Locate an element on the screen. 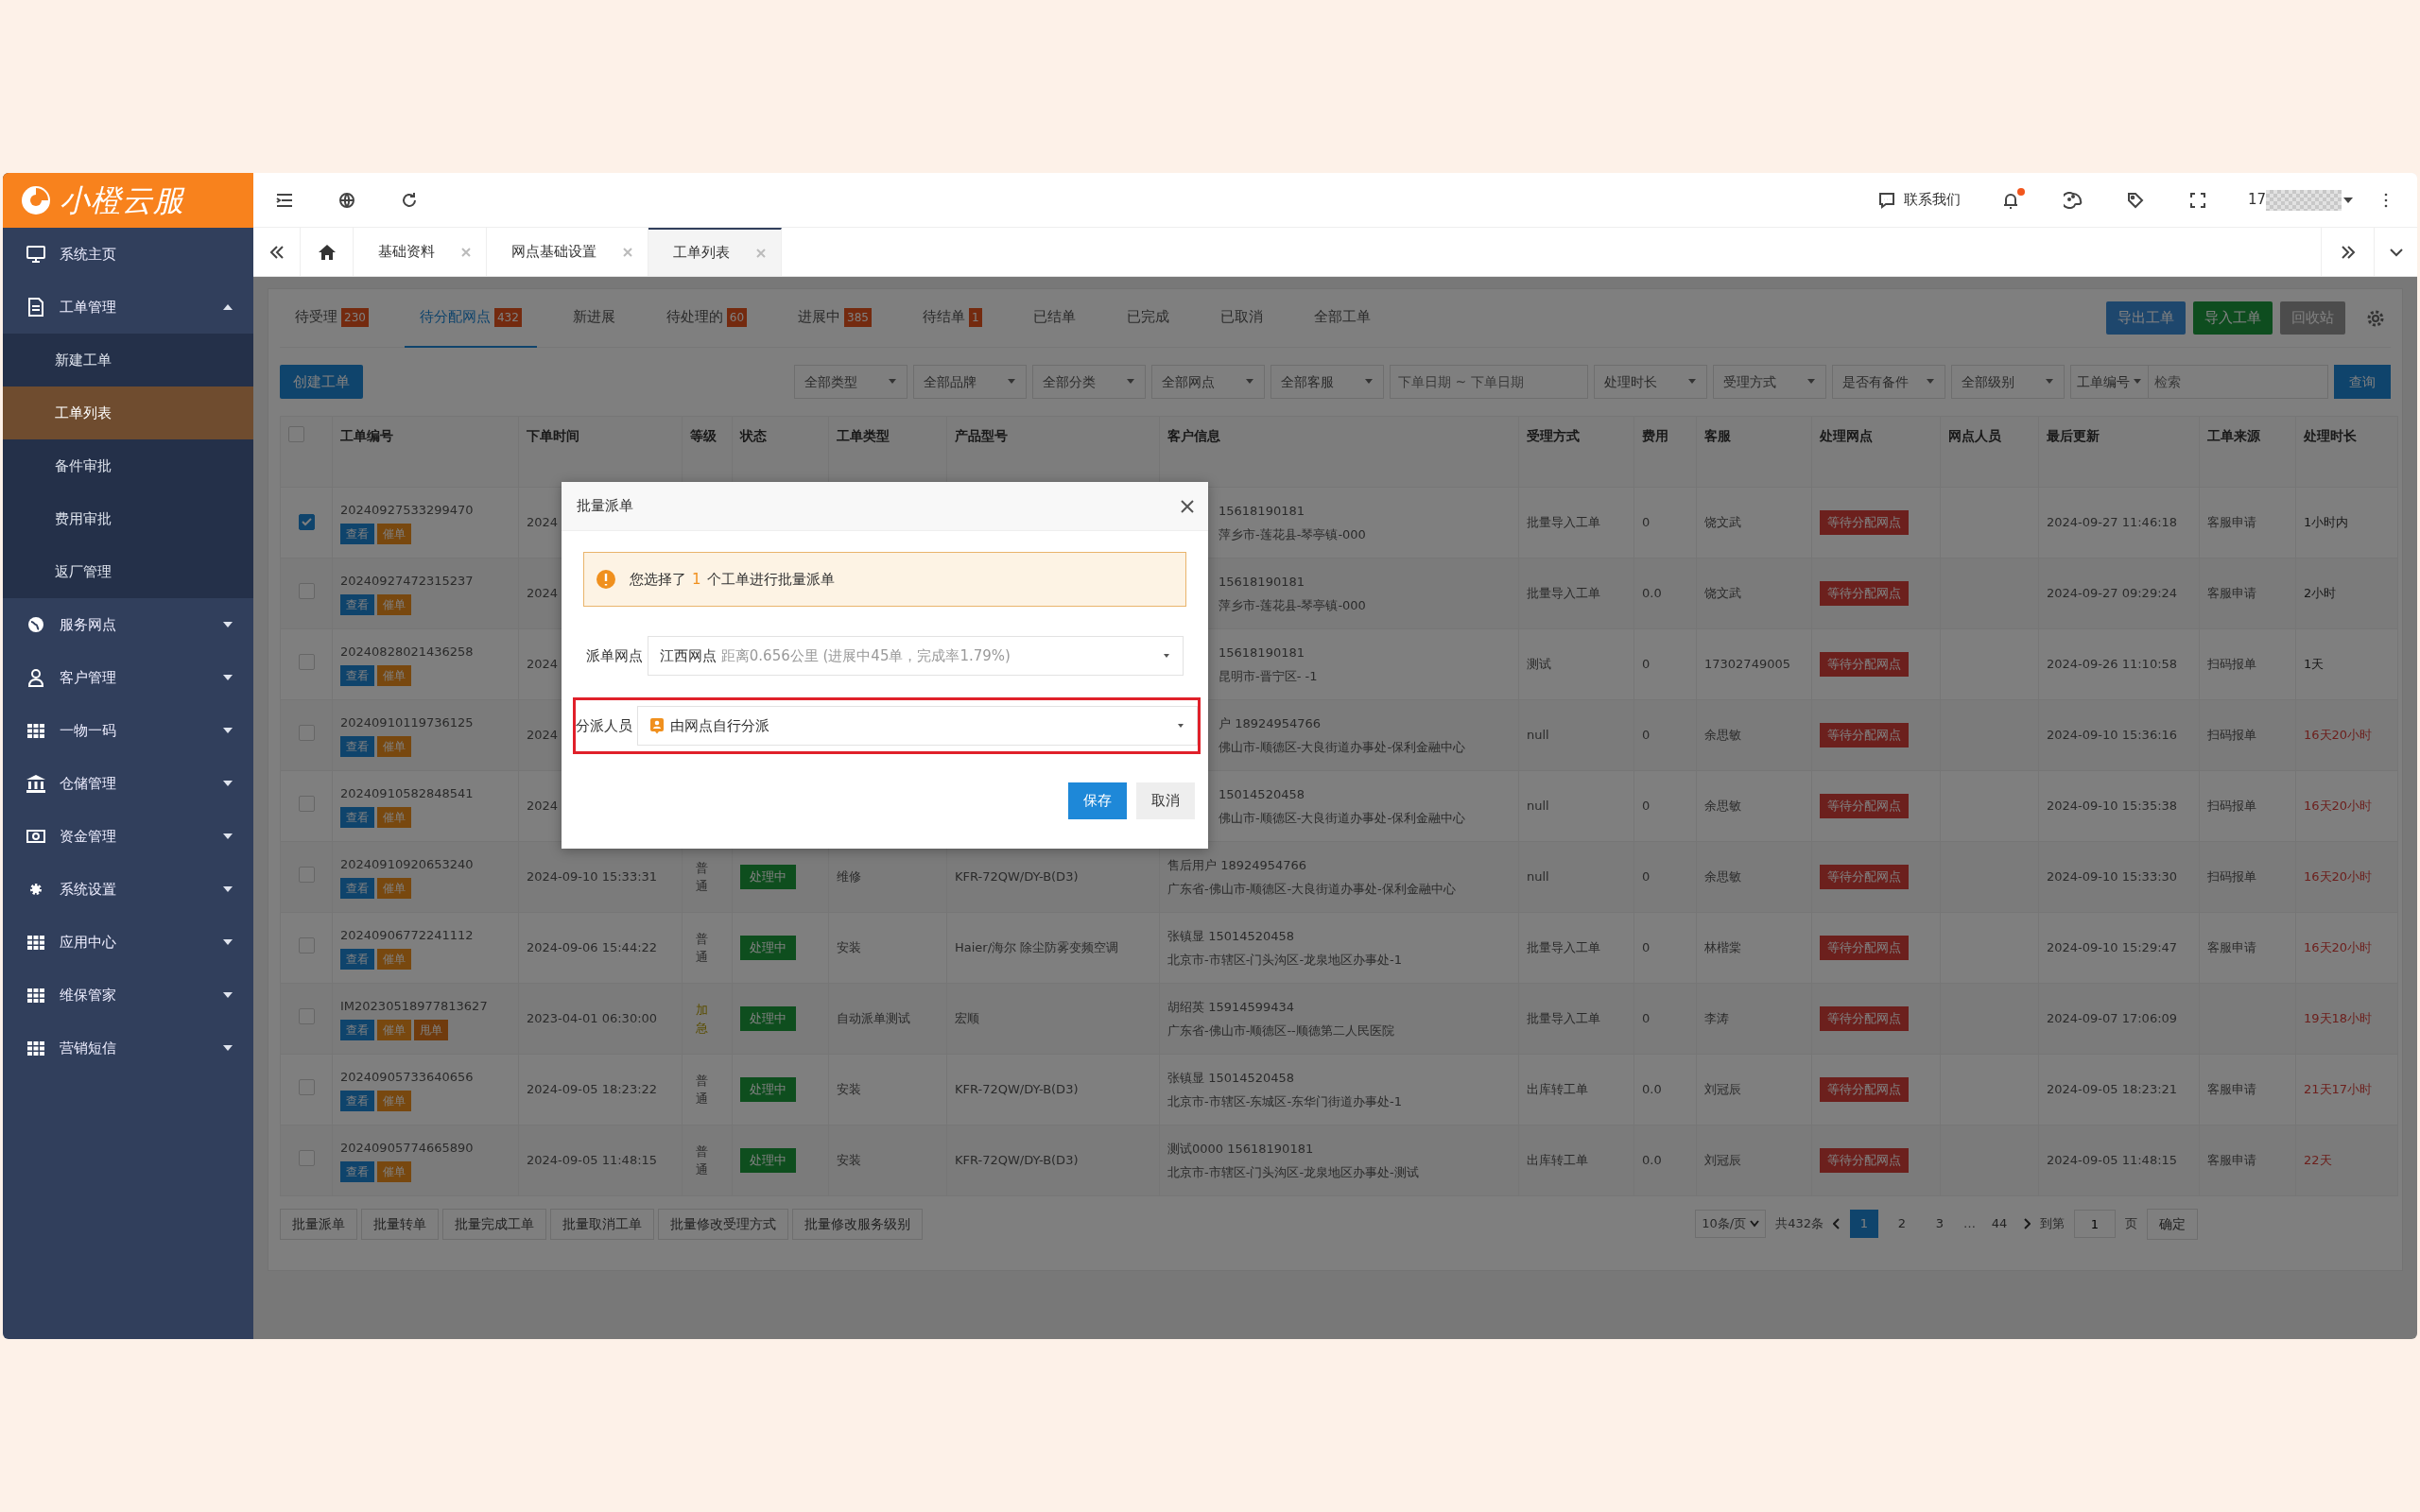  batch-button: 批量转单 is located at coordinates (400, 1224).